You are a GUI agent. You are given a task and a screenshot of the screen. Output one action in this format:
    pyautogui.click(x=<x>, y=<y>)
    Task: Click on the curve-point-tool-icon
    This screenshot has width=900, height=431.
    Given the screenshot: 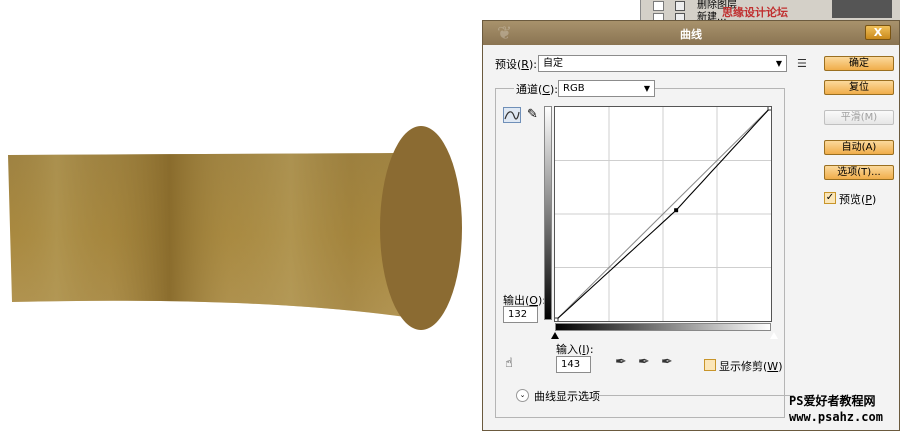 What is the action you would take?
    pyautogui.click(x=512, y=115)
    